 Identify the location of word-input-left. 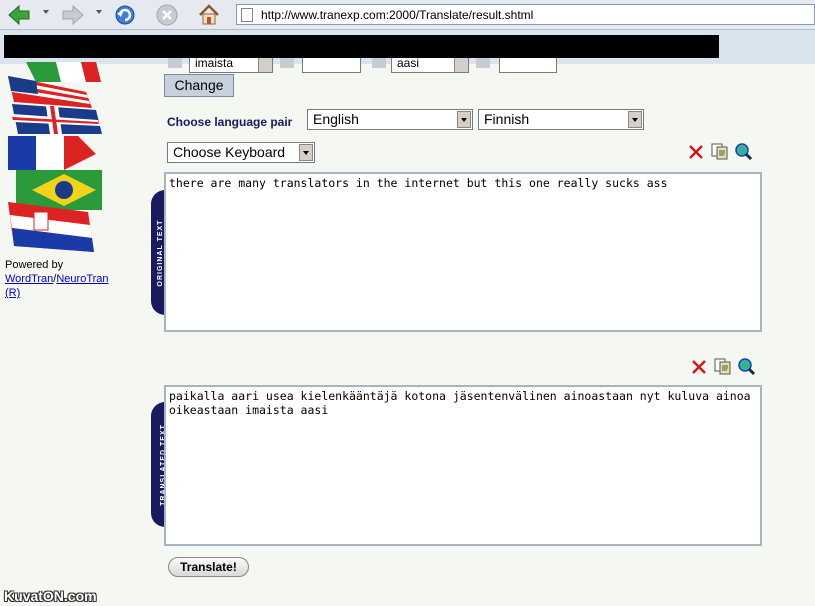
(331, 65).